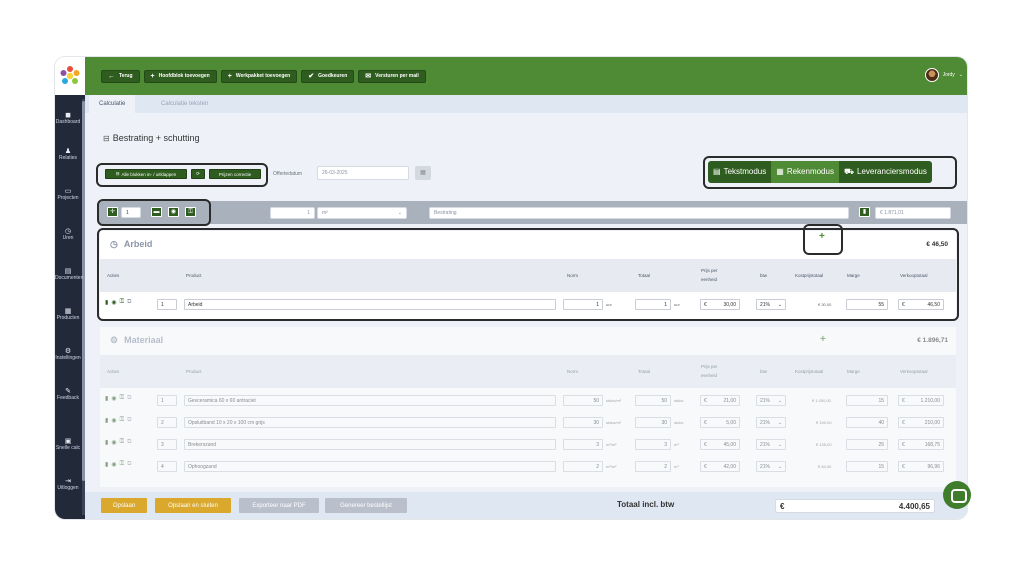 Image resolution: width=1024 pixels, height=576 pixels. What do you see at coordinates (235, 174) in the screenshot?
I see `price-correction-button: Prijzen correctie` at bounding box center [235, 174].